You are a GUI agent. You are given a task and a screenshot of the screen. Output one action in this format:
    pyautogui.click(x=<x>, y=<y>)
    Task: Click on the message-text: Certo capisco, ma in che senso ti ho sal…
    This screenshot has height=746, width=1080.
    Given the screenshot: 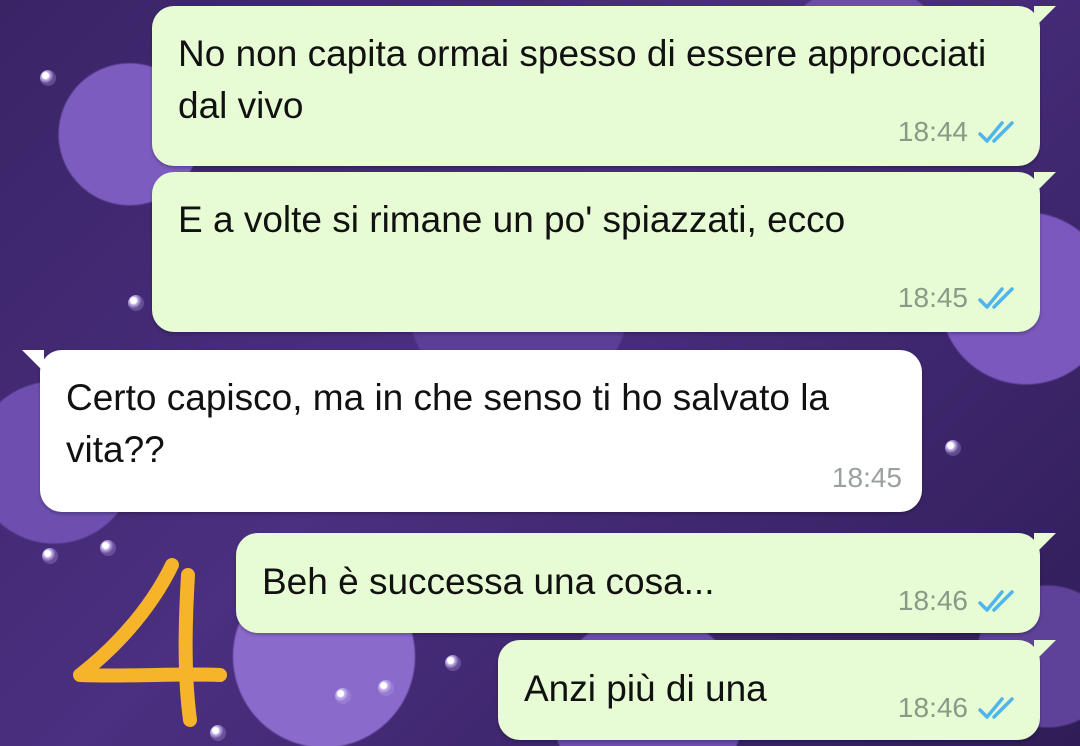 What is the action you would take?
    pyautogui.click(x=447, y=423)
    